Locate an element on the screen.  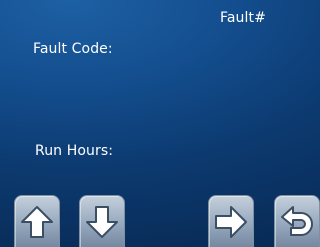
arrow-right-icon is located at coordinates (231, 221).